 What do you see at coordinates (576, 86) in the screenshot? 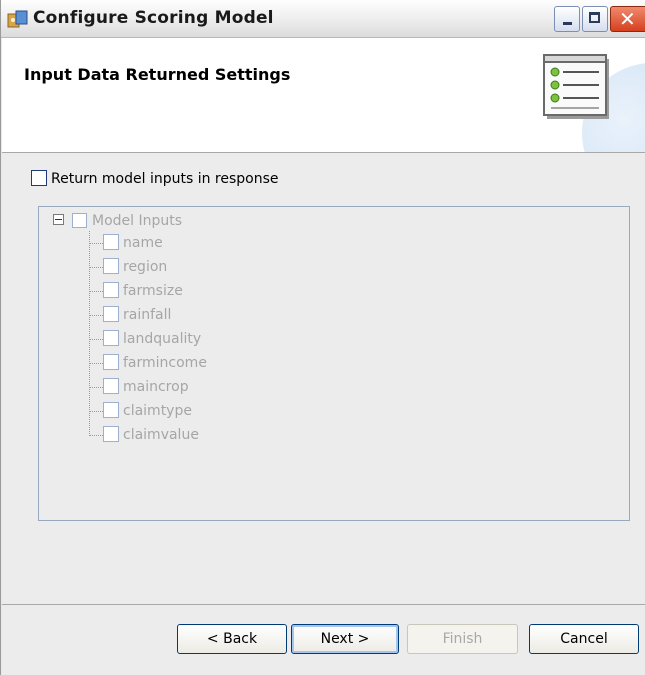
I see `settings-list-icon` at bounding box center [576, 86].